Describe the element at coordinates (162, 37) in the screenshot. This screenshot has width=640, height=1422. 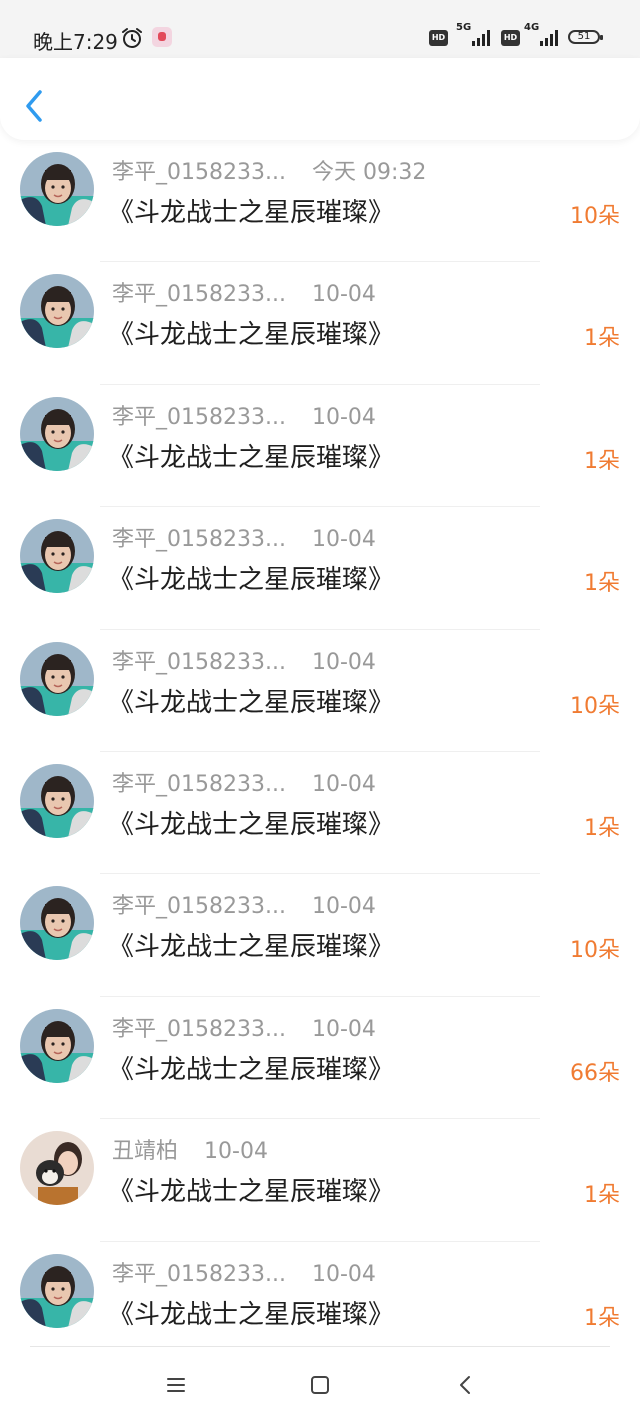
I see `app-notification-icon` at that location.